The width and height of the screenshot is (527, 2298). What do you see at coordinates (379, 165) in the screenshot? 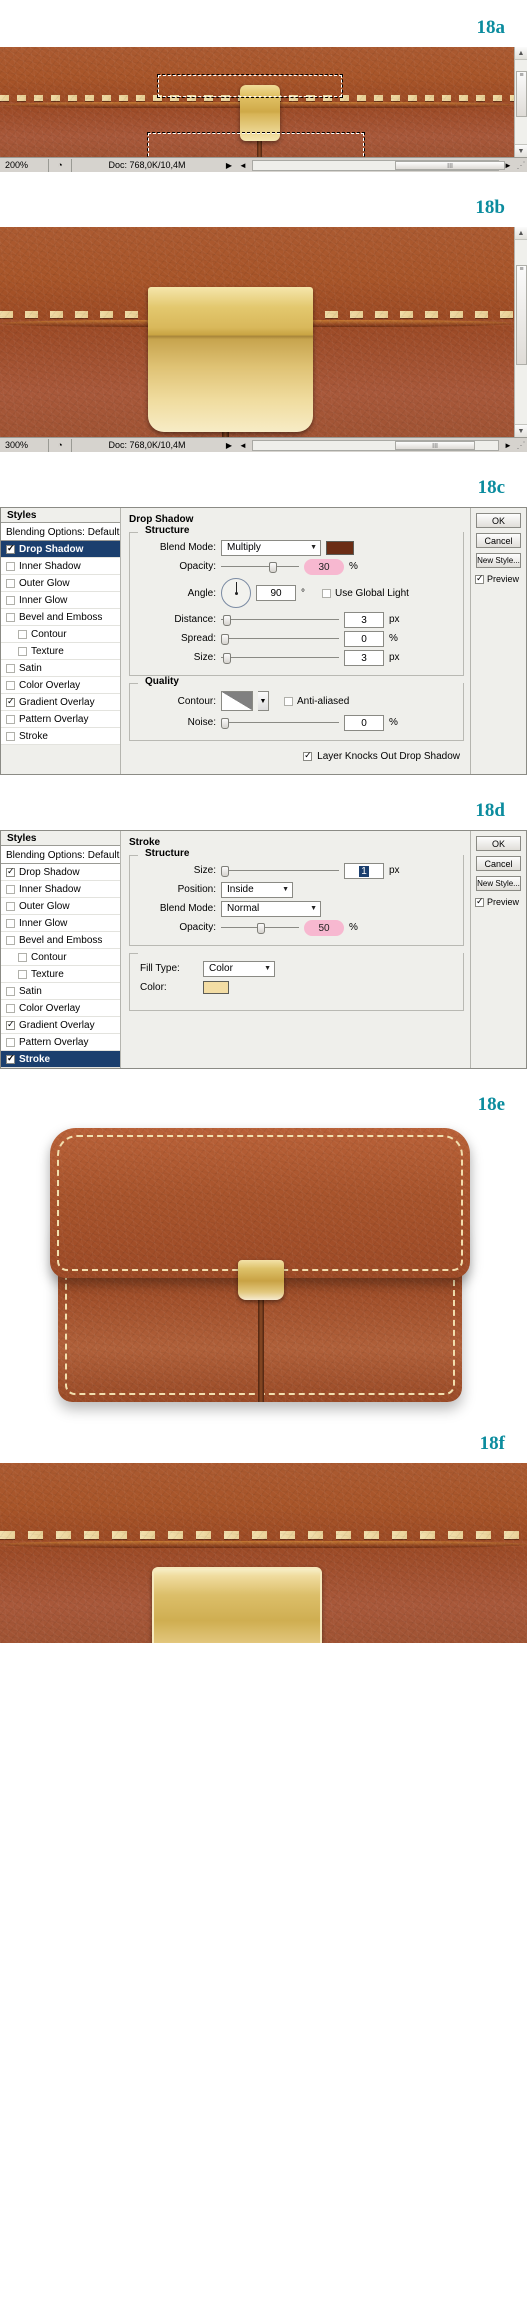
I see `hscrollbar-18a: III` at bounding box center [379, 165].